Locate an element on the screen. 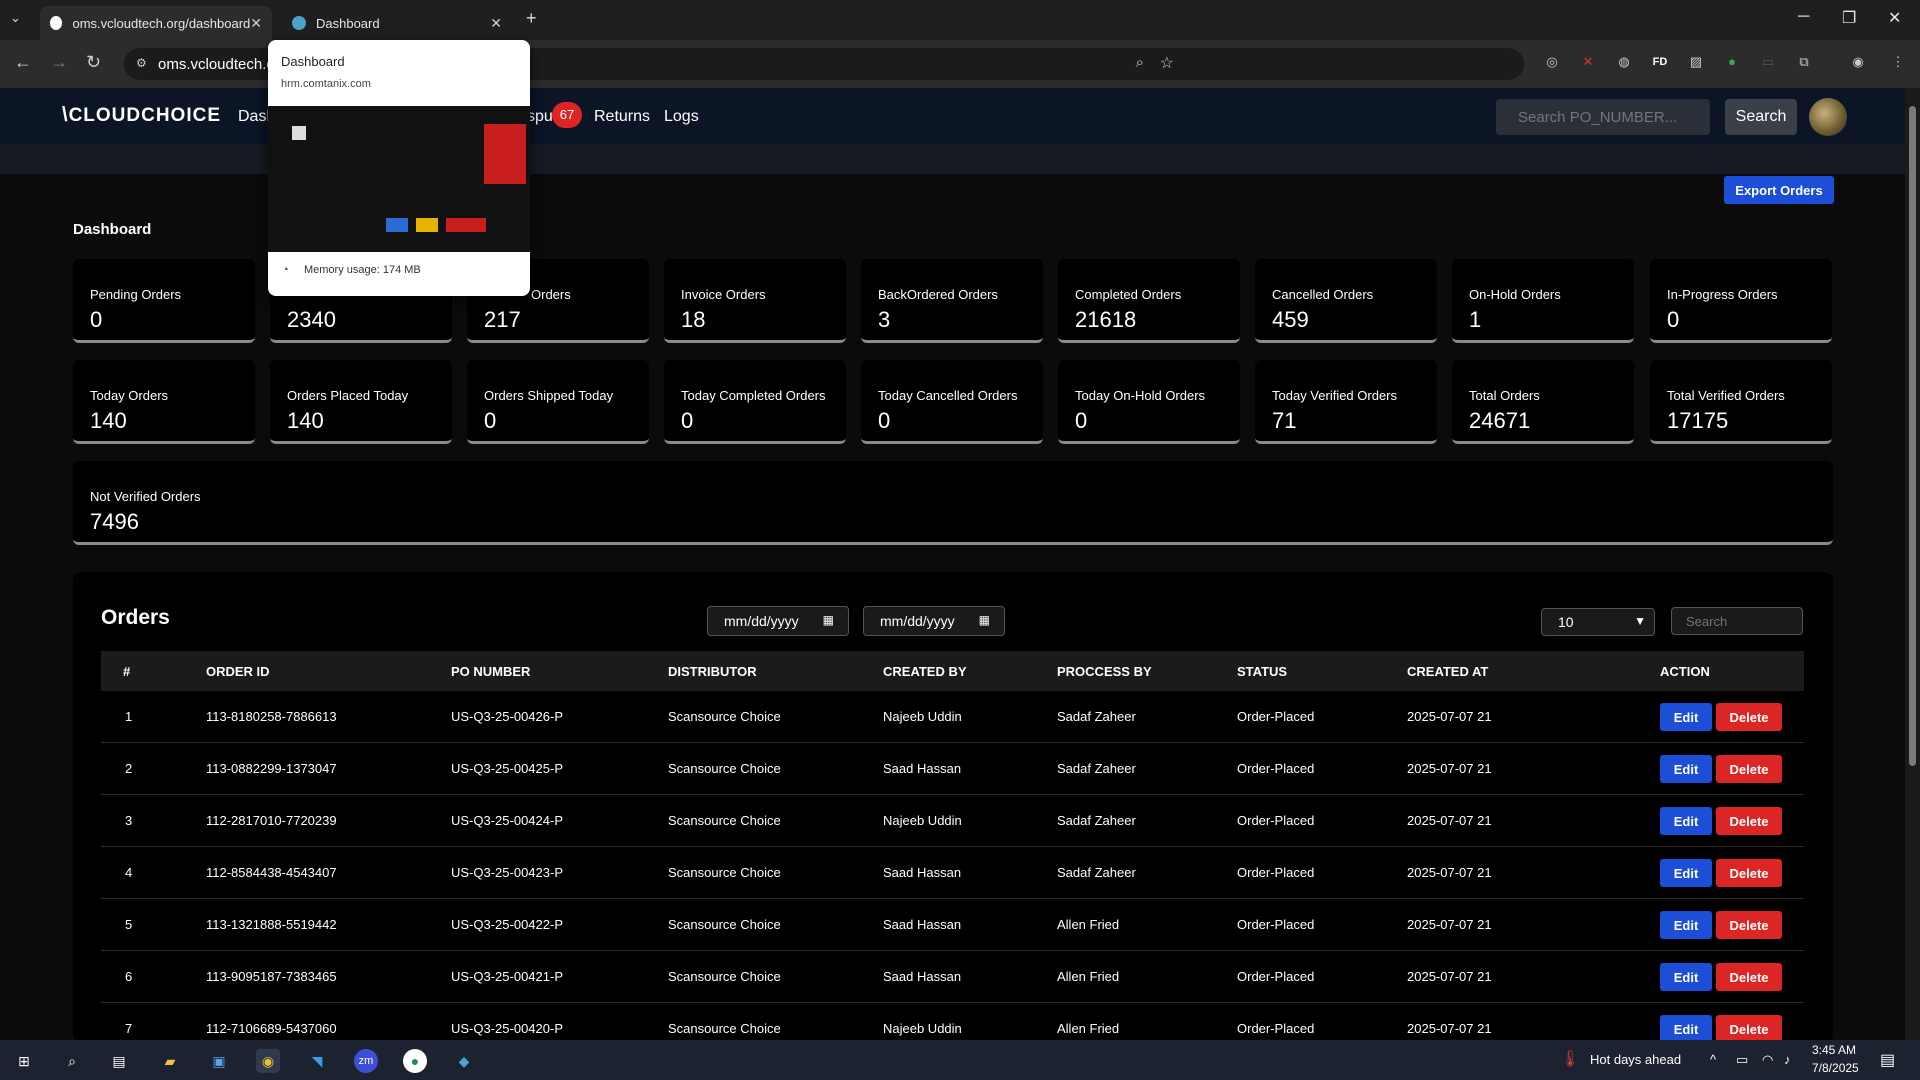 The width and height of the screenshot is (1920, 1080). wifi-icon: ◠ is located at coordinates (1767, 1060).